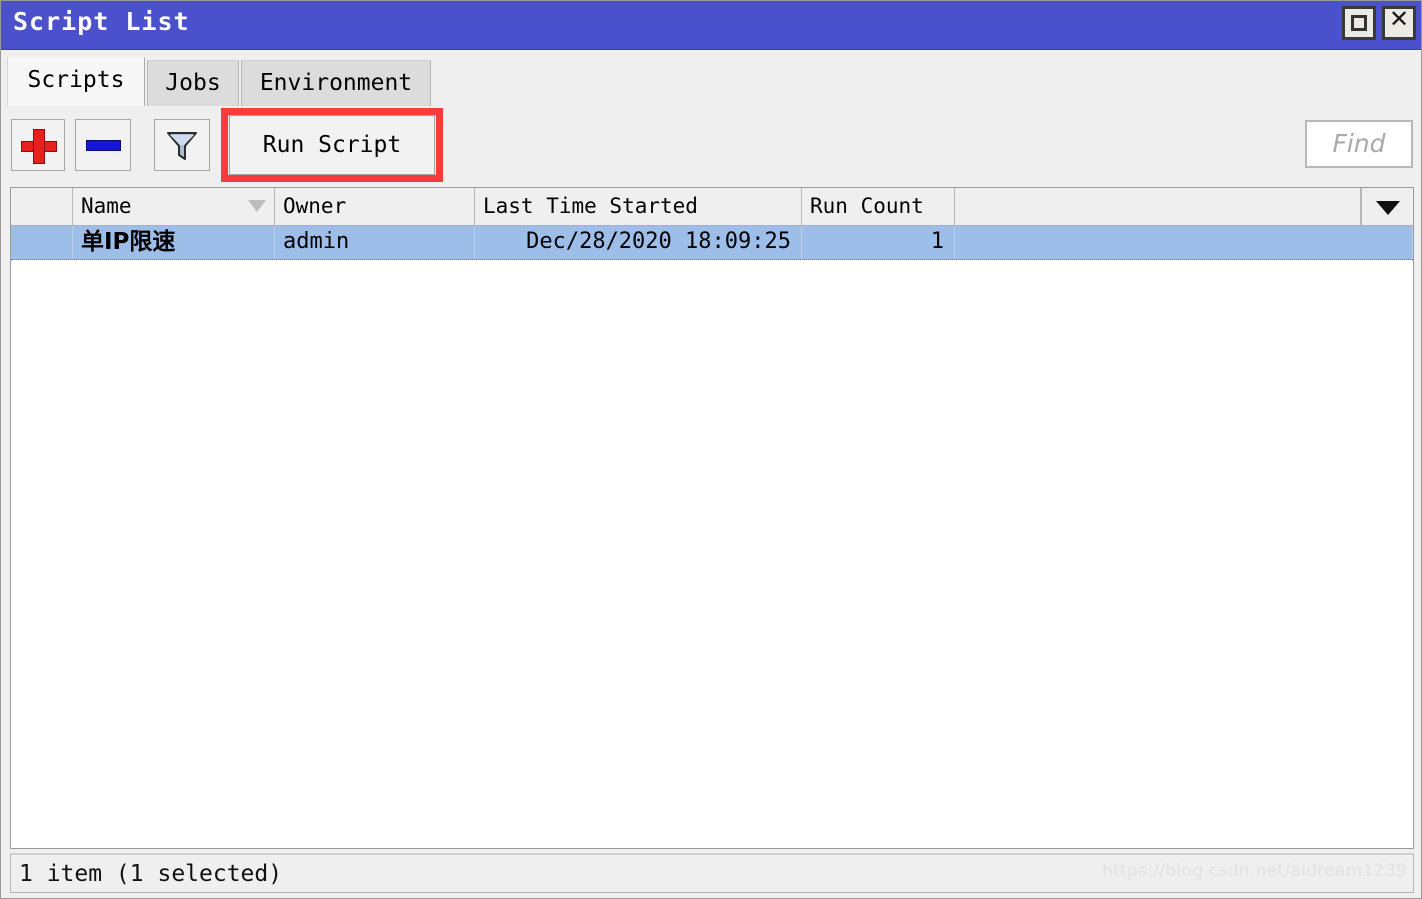  What do you see at coordinates (867, 206) in the screenshot?
I see `column-header-run-count-label: Run Count` at bounding box center [867, 206].